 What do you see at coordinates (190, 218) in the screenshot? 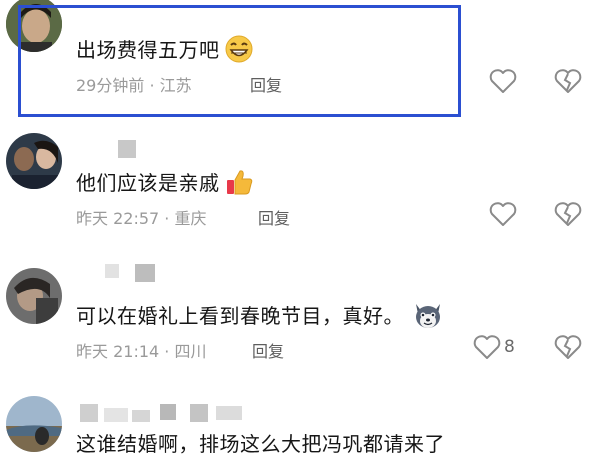
I see `comment-location: 重庆` at bounding box center [190, 218].